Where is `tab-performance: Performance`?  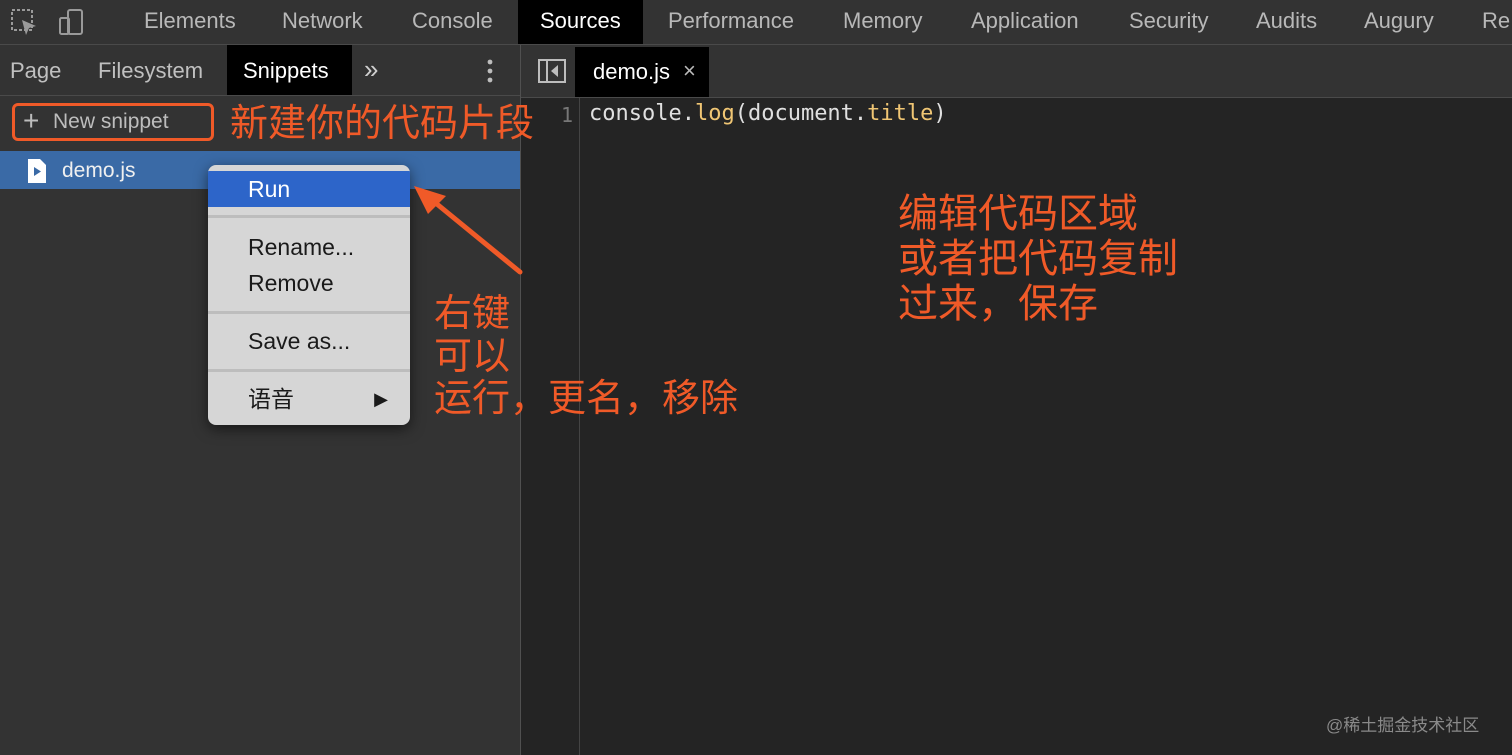
tab-performance: Performance is located at coordinates (731, 22).